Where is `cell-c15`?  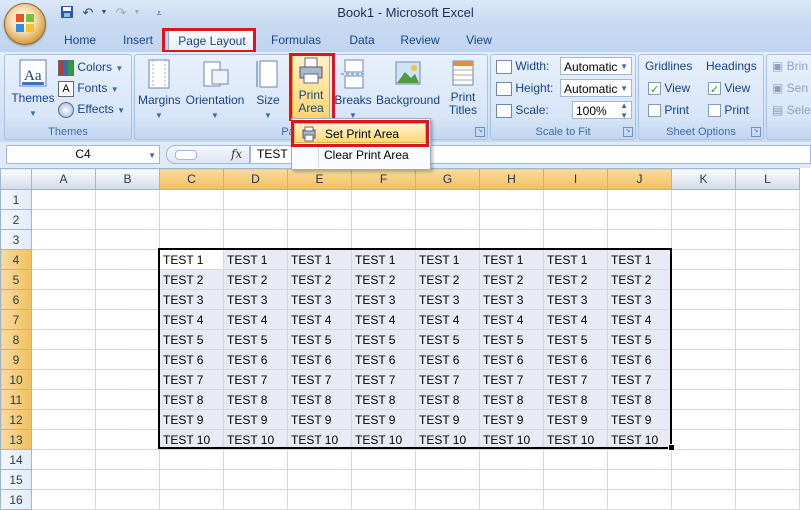 cell-c15 is located at coordinates (191, 479).